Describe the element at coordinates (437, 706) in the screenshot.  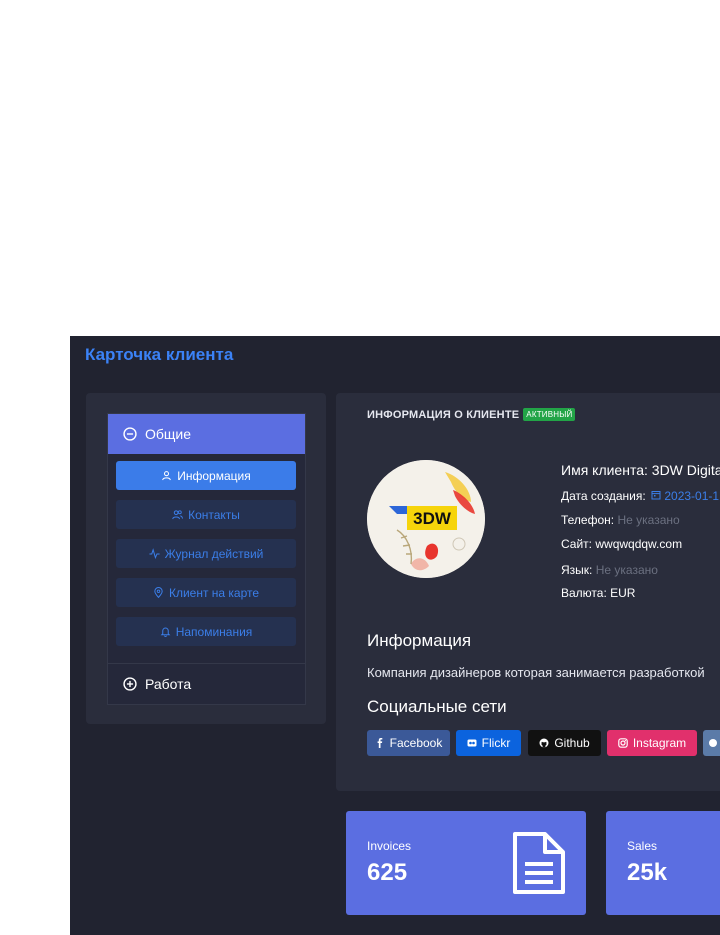
I see `social-section-title: Социальные сети` at that location.